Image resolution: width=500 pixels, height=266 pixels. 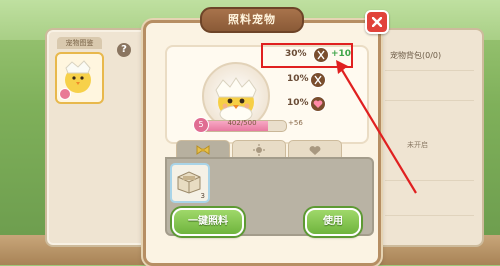 I want to click on sun-icon, so click(x=259, y=150).